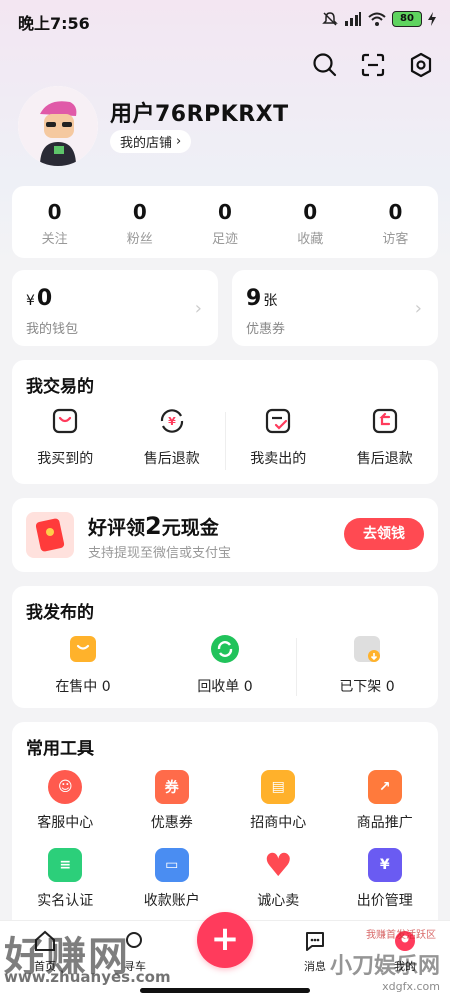 The width and height of the screenshot is (450, 1000). I want to click on customer-service-icon: ☺, so click(65, 787).